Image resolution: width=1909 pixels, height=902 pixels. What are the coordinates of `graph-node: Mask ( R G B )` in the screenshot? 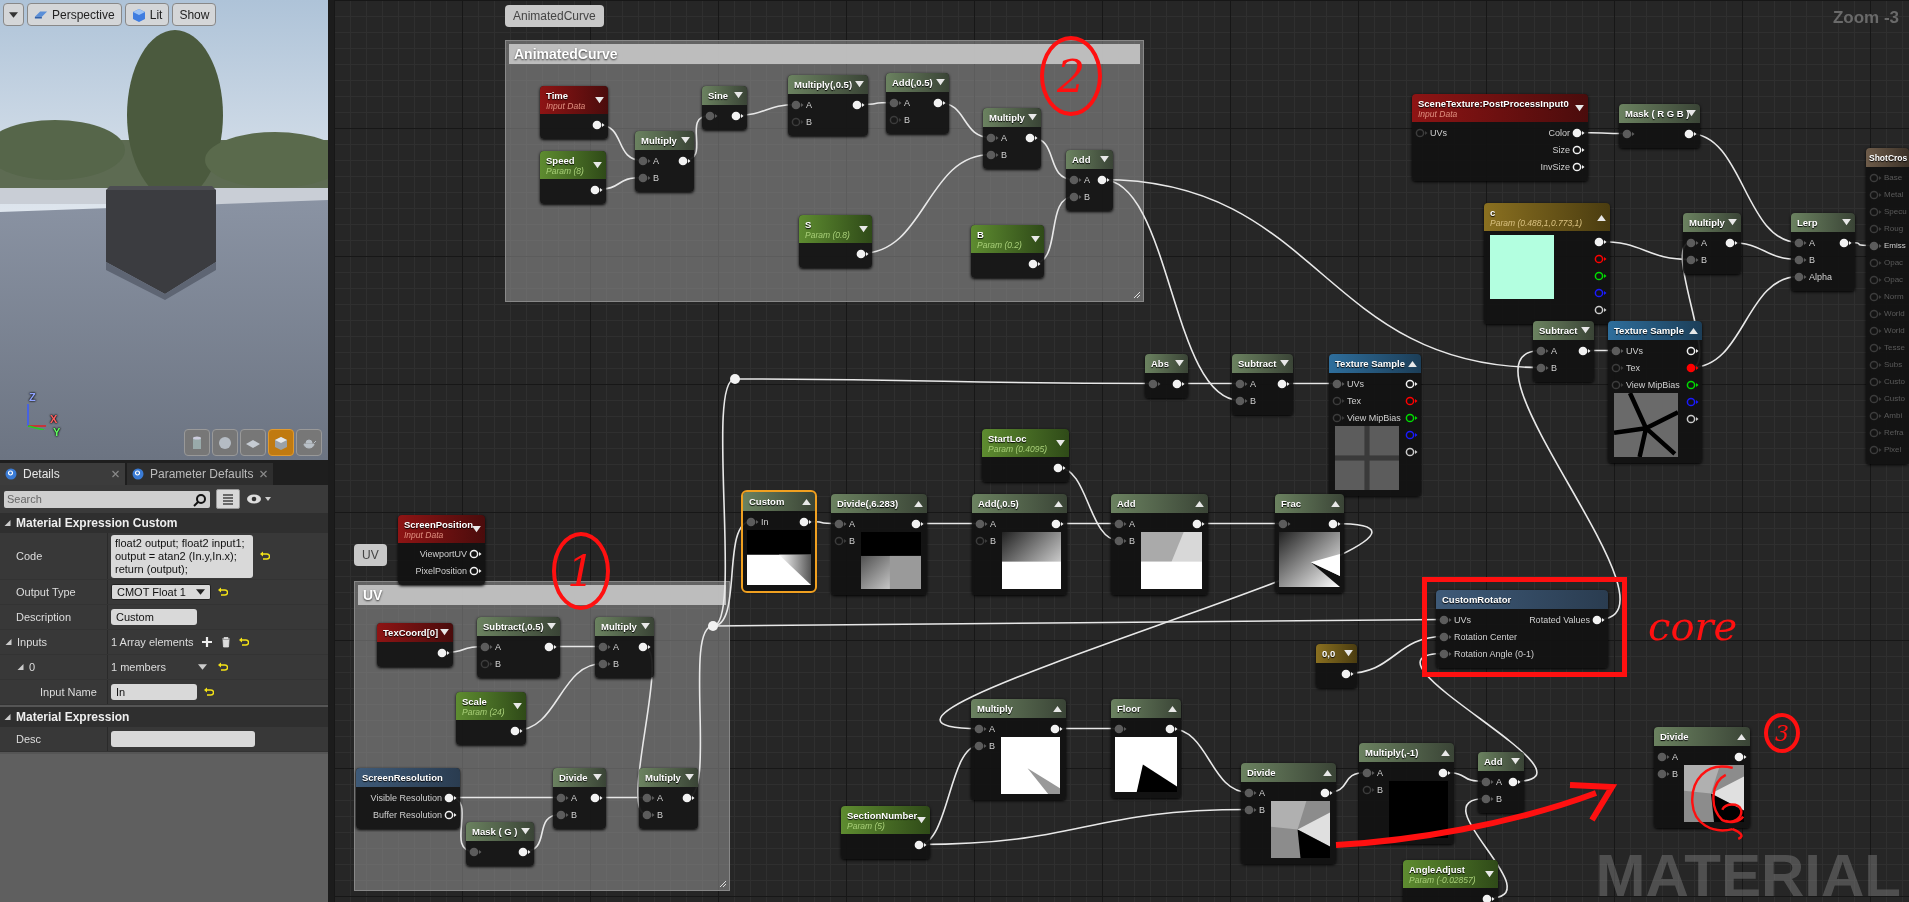 It's located at (1659, 126).